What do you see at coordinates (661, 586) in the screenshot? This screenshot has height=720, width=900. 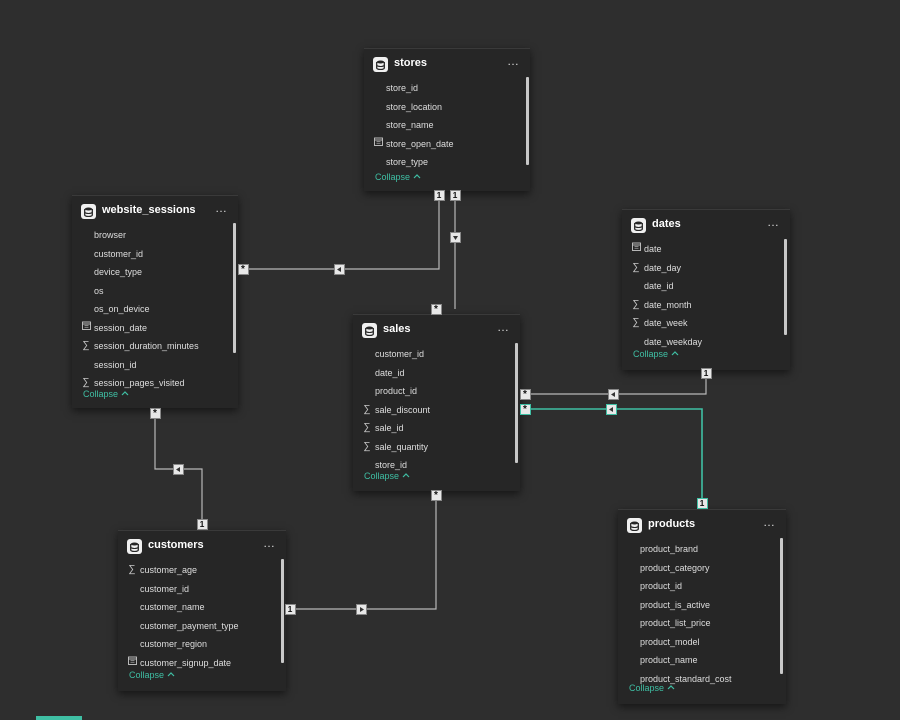 I see `field-name: product_id` at bounding box center [661, 586].